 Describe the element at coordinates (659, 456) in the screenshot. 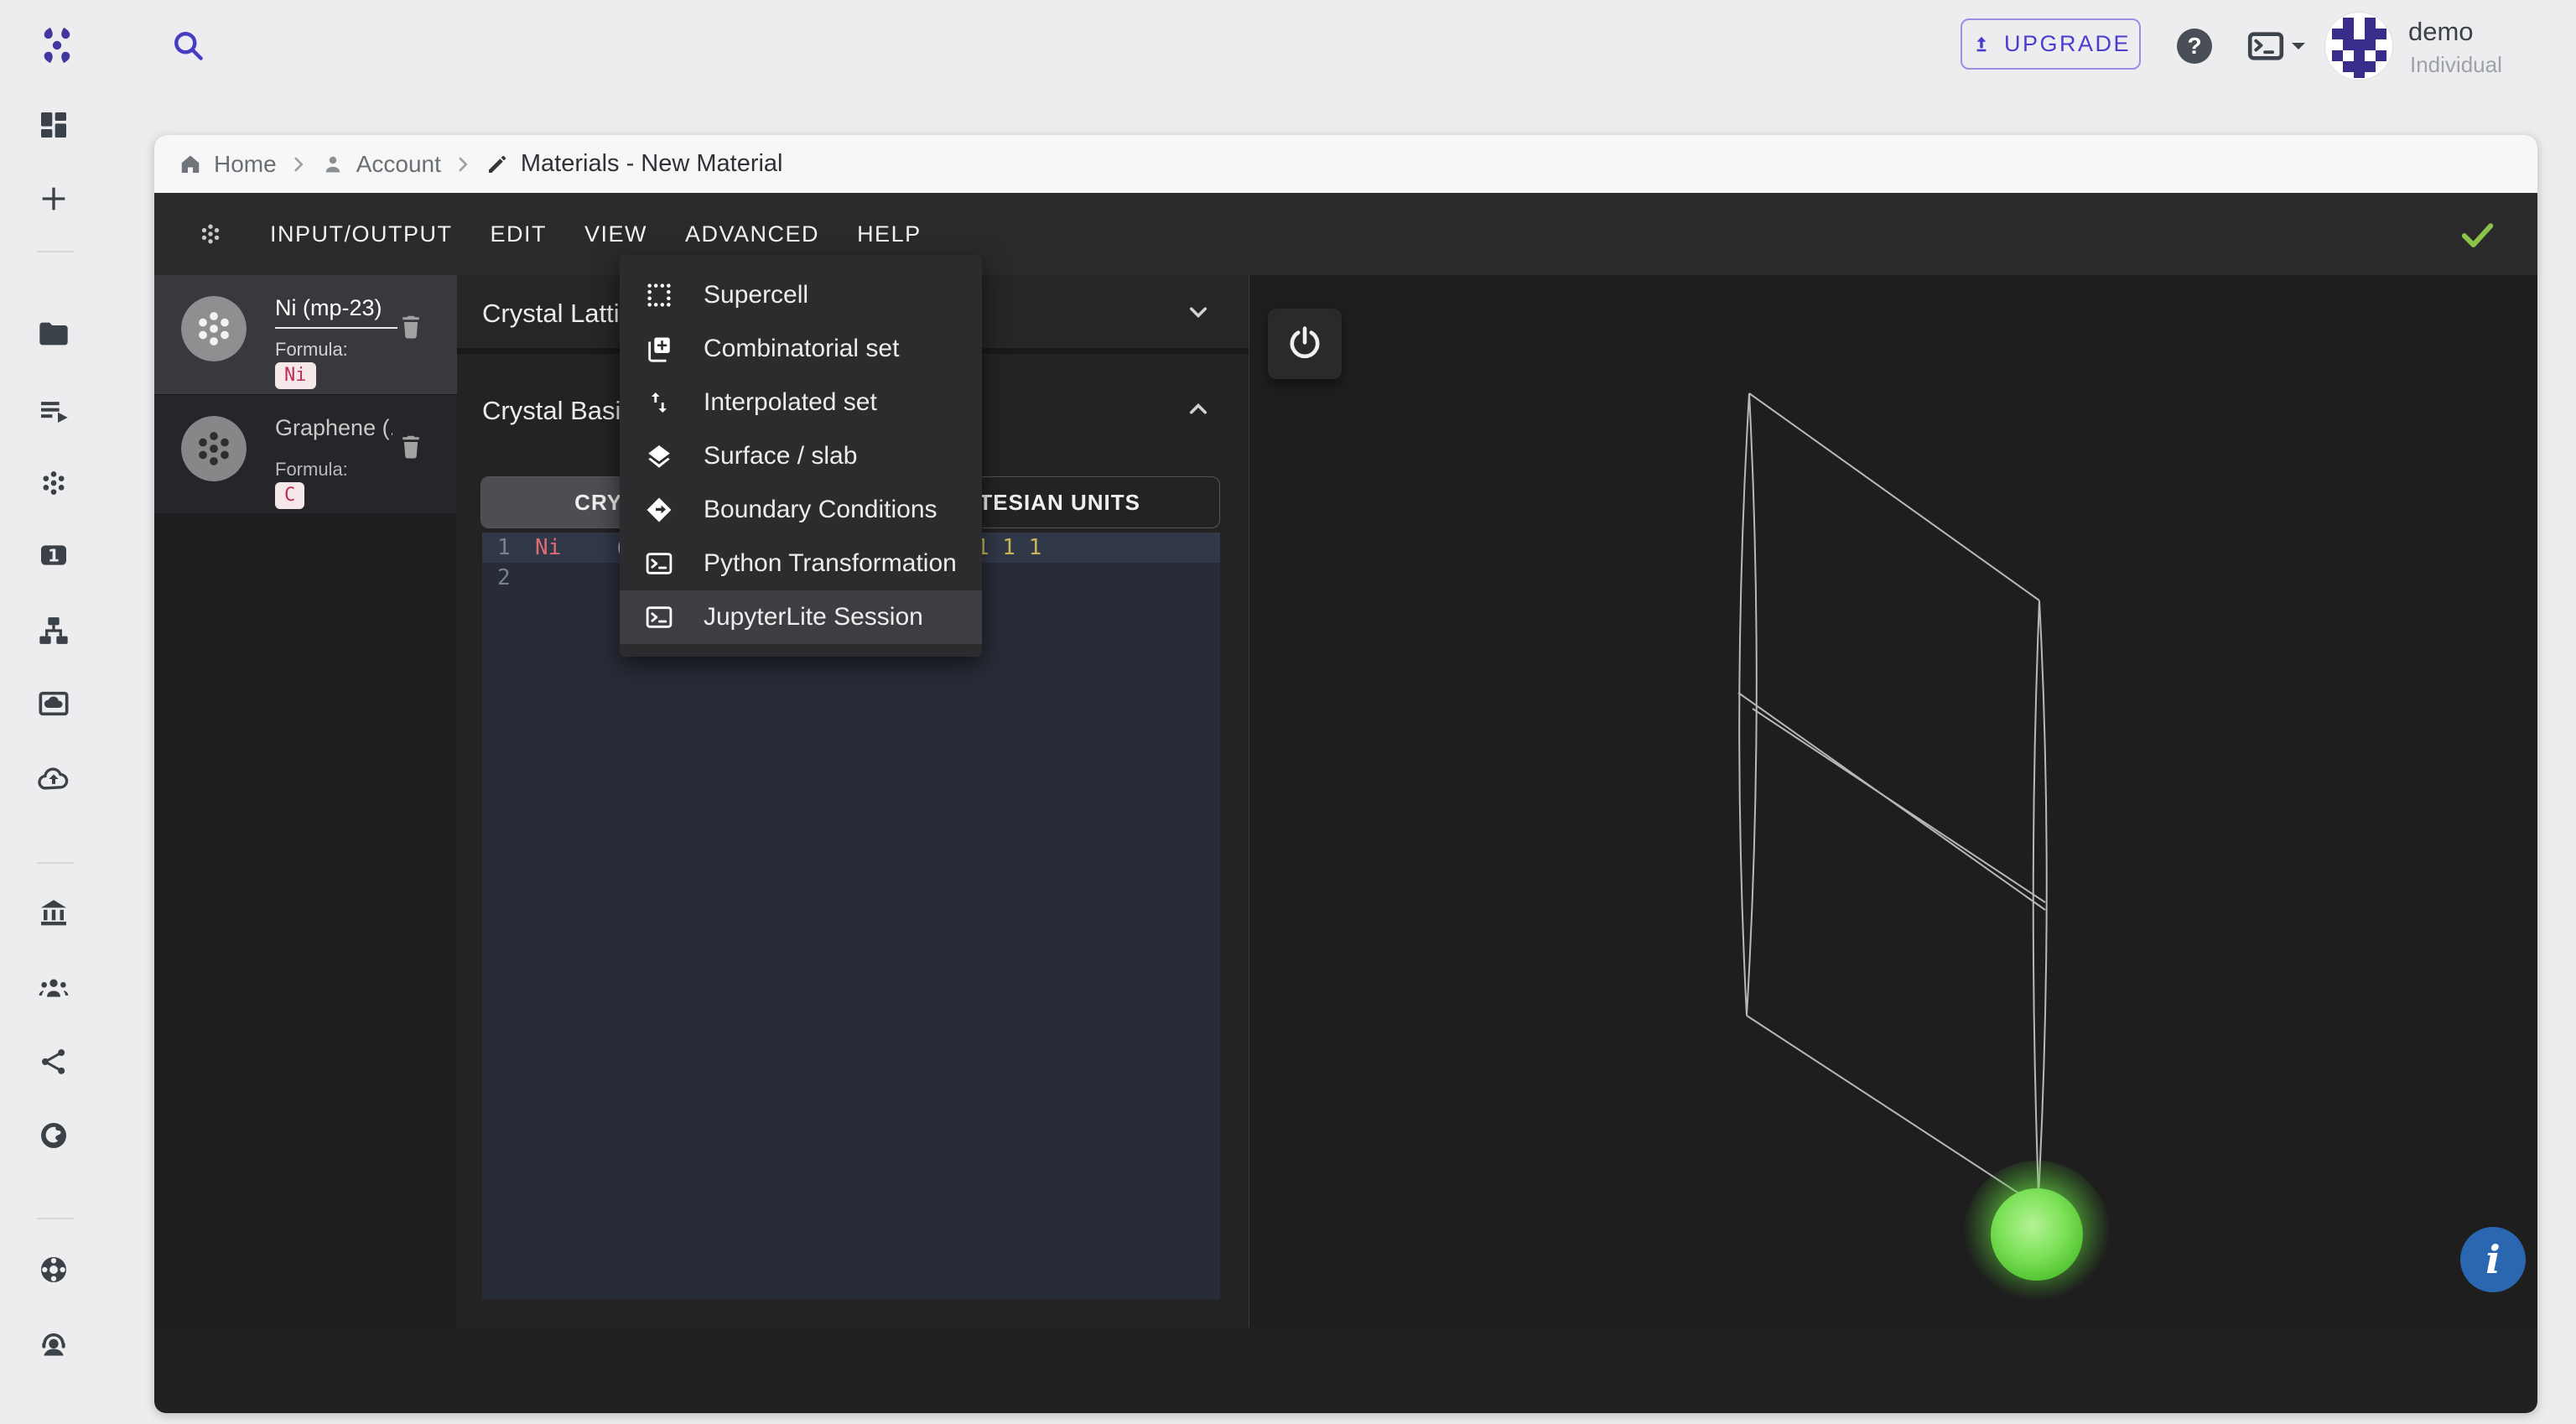

I see `layers-icon` at that location.